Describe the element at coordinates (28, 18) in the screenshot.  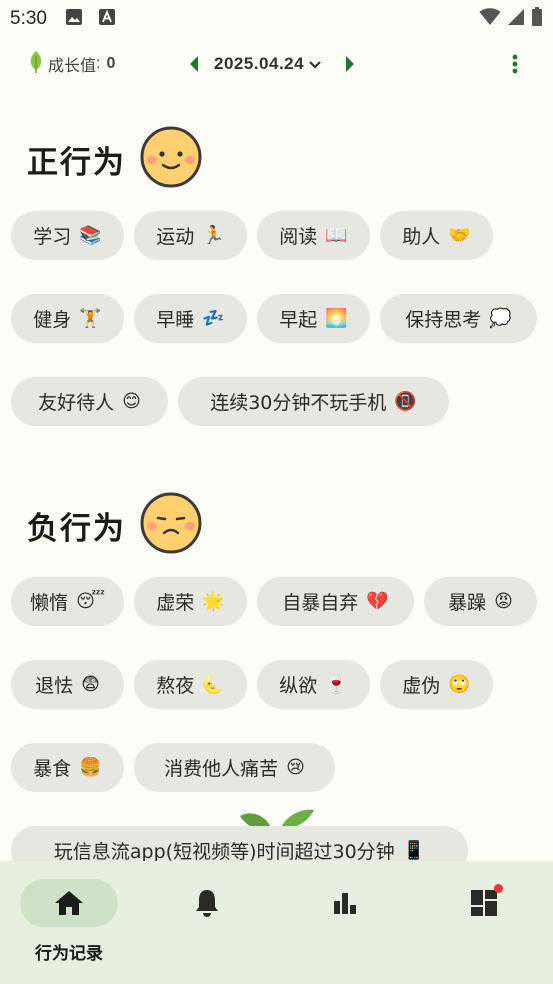
I see `status-time: 5:30` at that location.